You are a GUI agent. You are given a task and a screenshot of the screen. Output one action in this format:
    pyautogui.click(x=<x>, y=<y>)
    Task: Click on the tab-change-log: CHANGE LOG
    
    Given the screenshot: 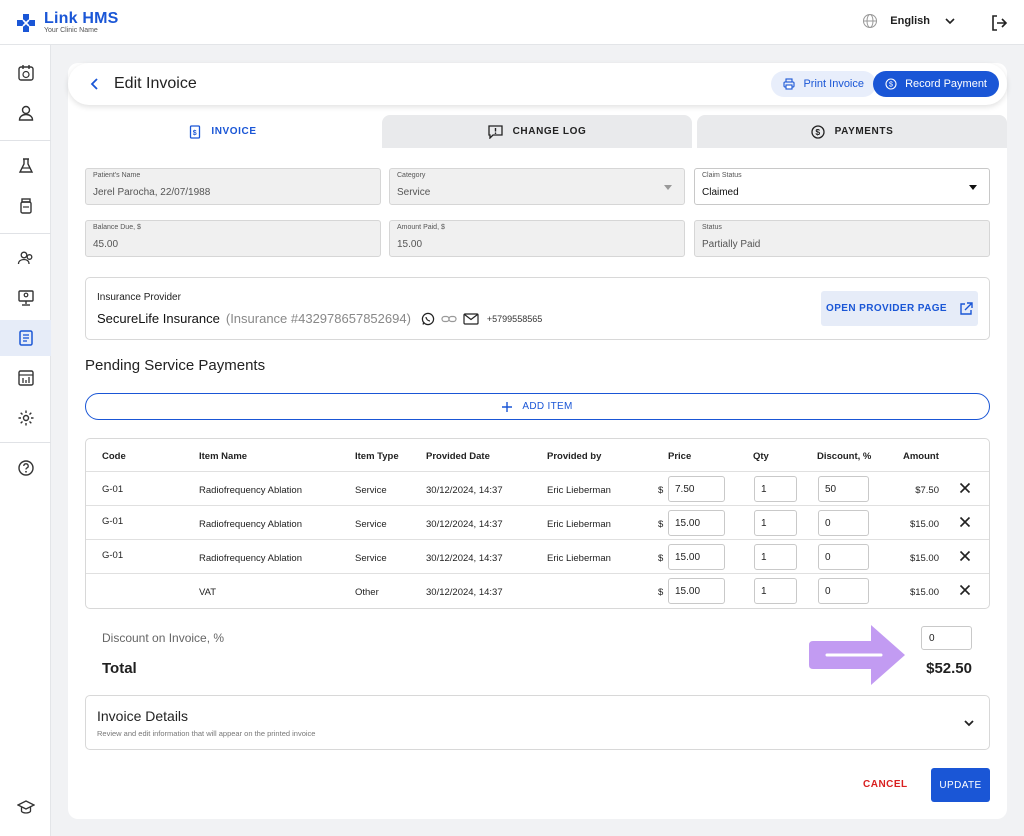 What is the action you would take?
    pyautogui.click(x=537, y=131)
    